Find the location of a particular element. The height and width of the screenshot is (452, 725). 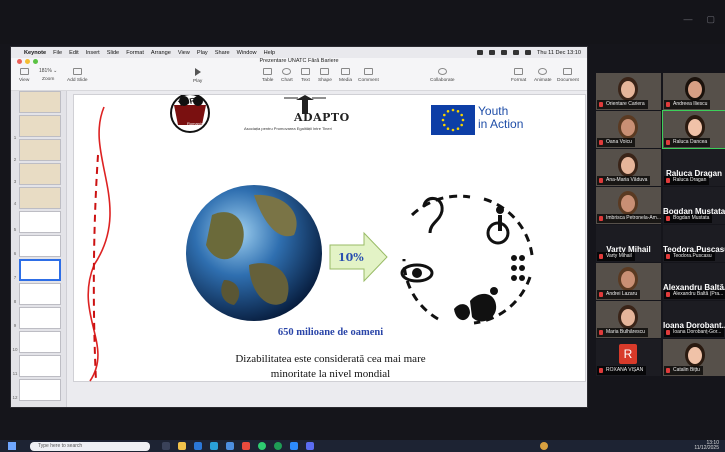

menu-insert: Insert is located at coordinates (93, 53).